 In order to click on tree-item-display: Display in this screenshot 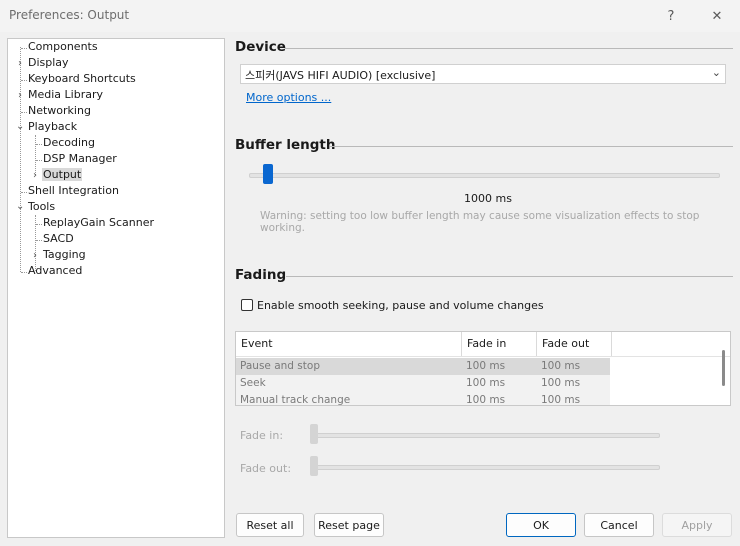, I will do `click(48, 63)`.